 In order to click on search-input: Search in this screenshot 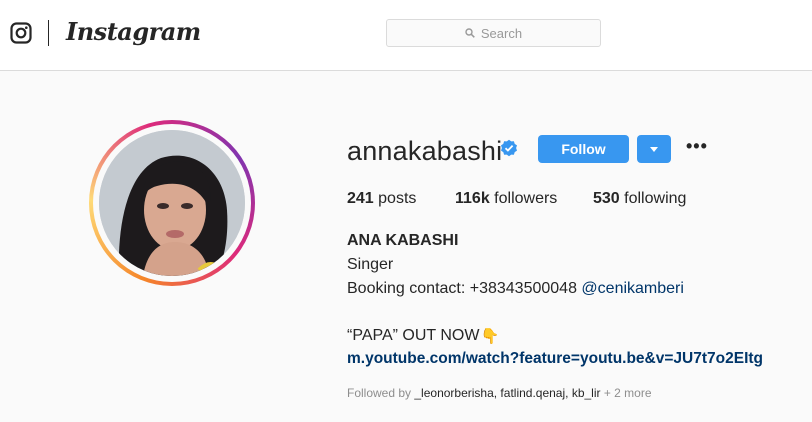, I will do `click(493, 33)`.